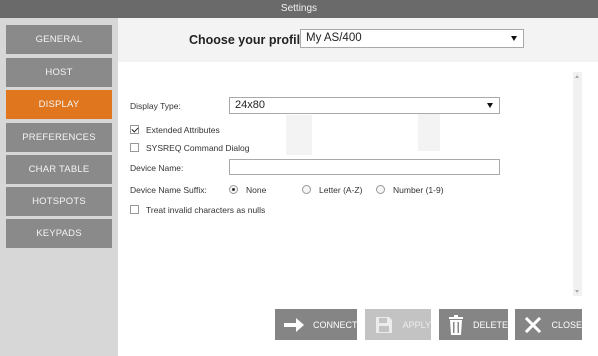 The image size is (598, 356). I want to click on sidebar-item-general: GENERAL, so click(59, 39).